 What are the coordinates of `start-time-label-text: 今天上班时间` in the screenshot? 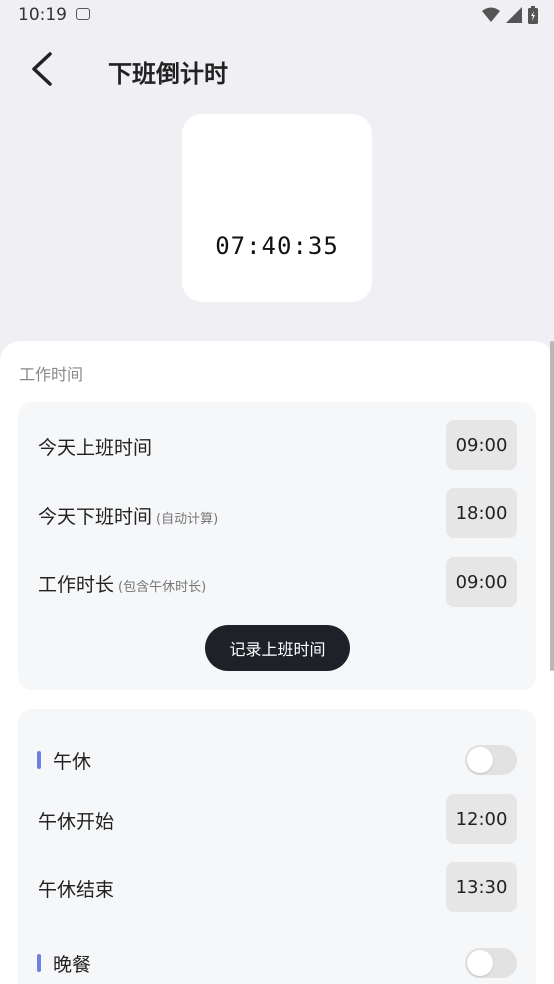 It's located at (95, 448).